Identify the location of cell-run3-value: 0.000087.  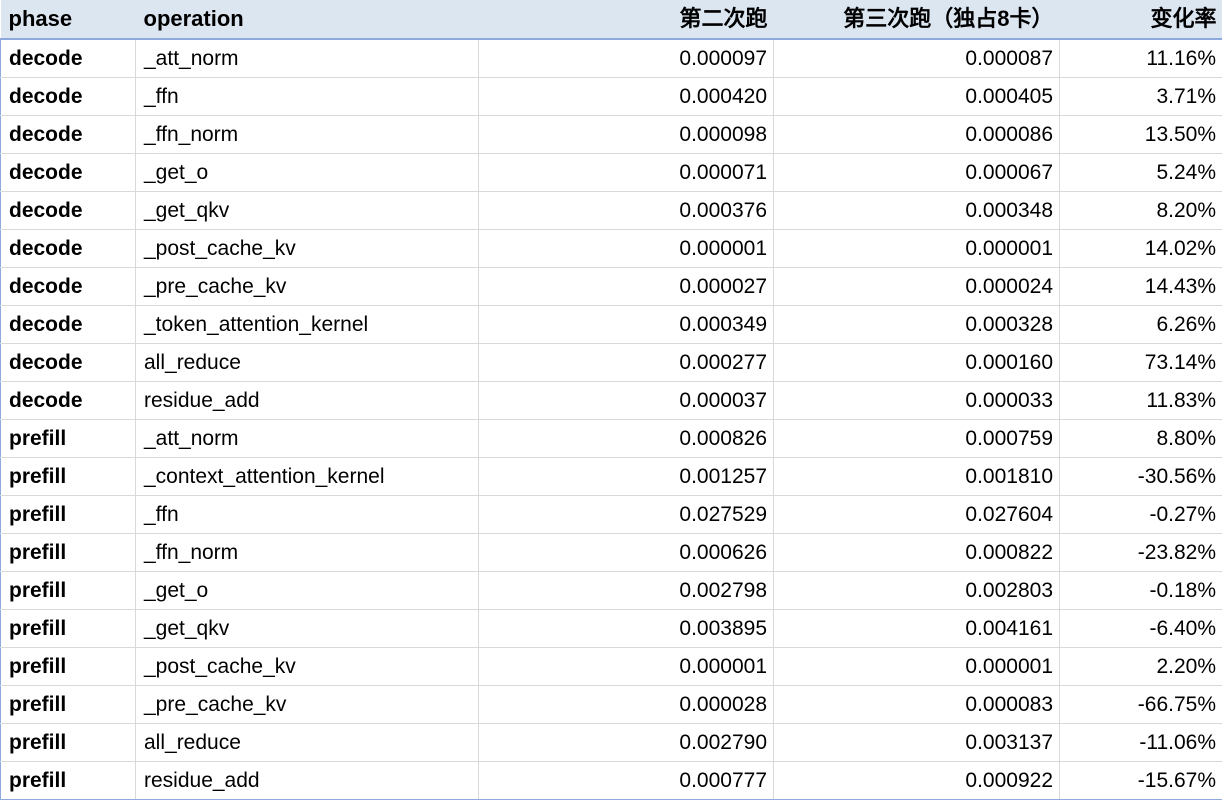
(917, 58).